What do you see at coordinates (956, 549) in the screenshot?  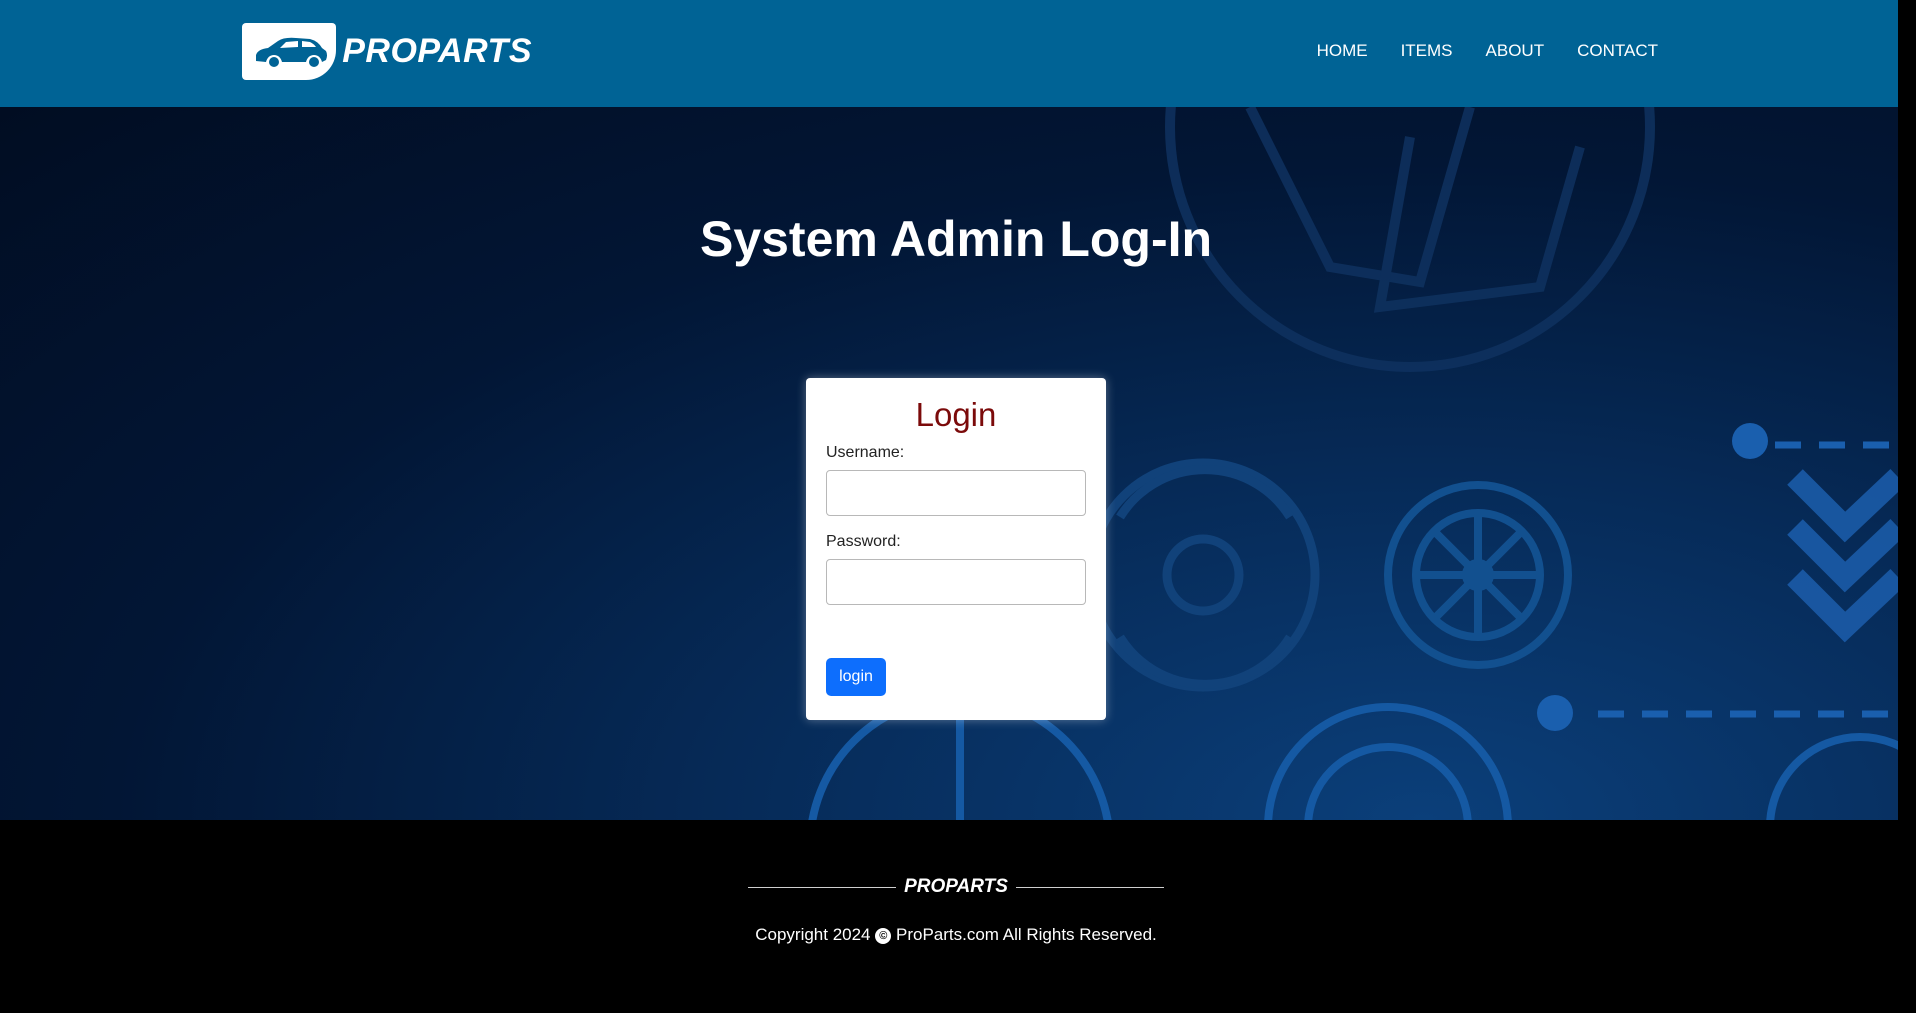 I see `login-card: Login Username: Password: login` at bounding box center [956, 549].